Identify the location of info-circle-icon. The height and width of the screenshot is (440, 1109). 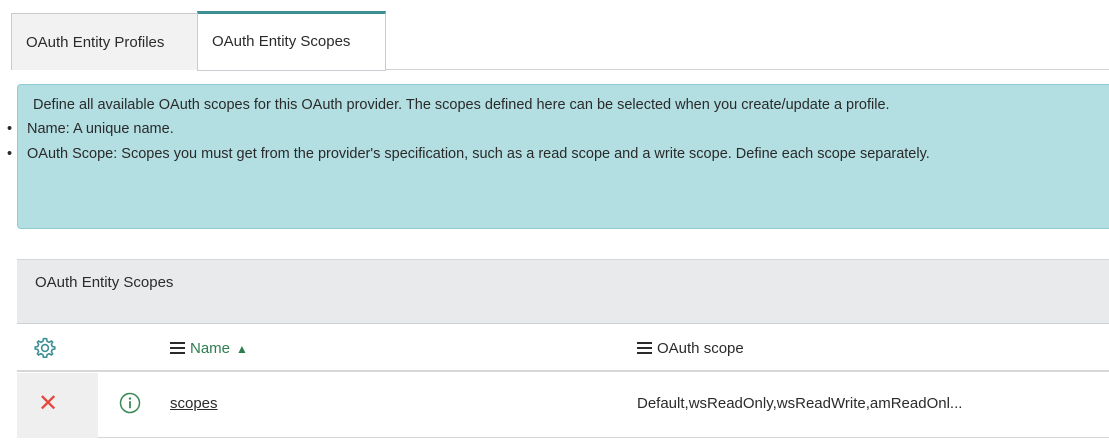
(130, 403).